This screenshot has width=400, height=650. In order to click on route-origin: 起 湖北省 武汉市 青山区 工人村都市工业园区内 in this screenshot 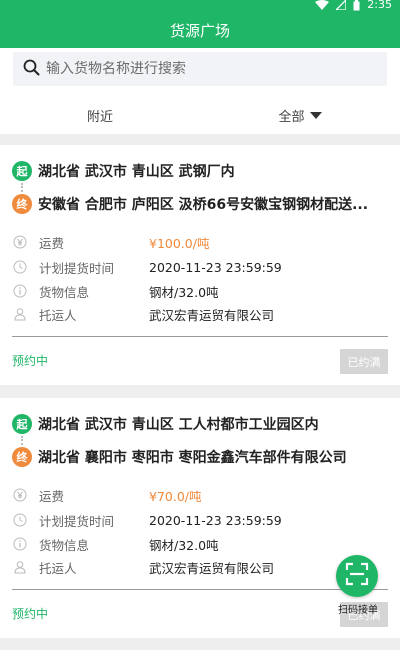, I will do `click(165, 424)`.